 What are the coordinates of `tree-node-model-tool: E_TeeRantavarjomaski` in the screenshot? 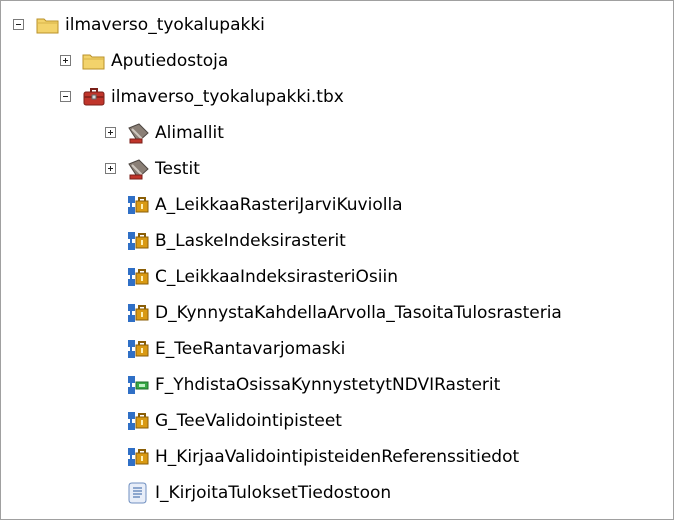 It's located at (337, 349).